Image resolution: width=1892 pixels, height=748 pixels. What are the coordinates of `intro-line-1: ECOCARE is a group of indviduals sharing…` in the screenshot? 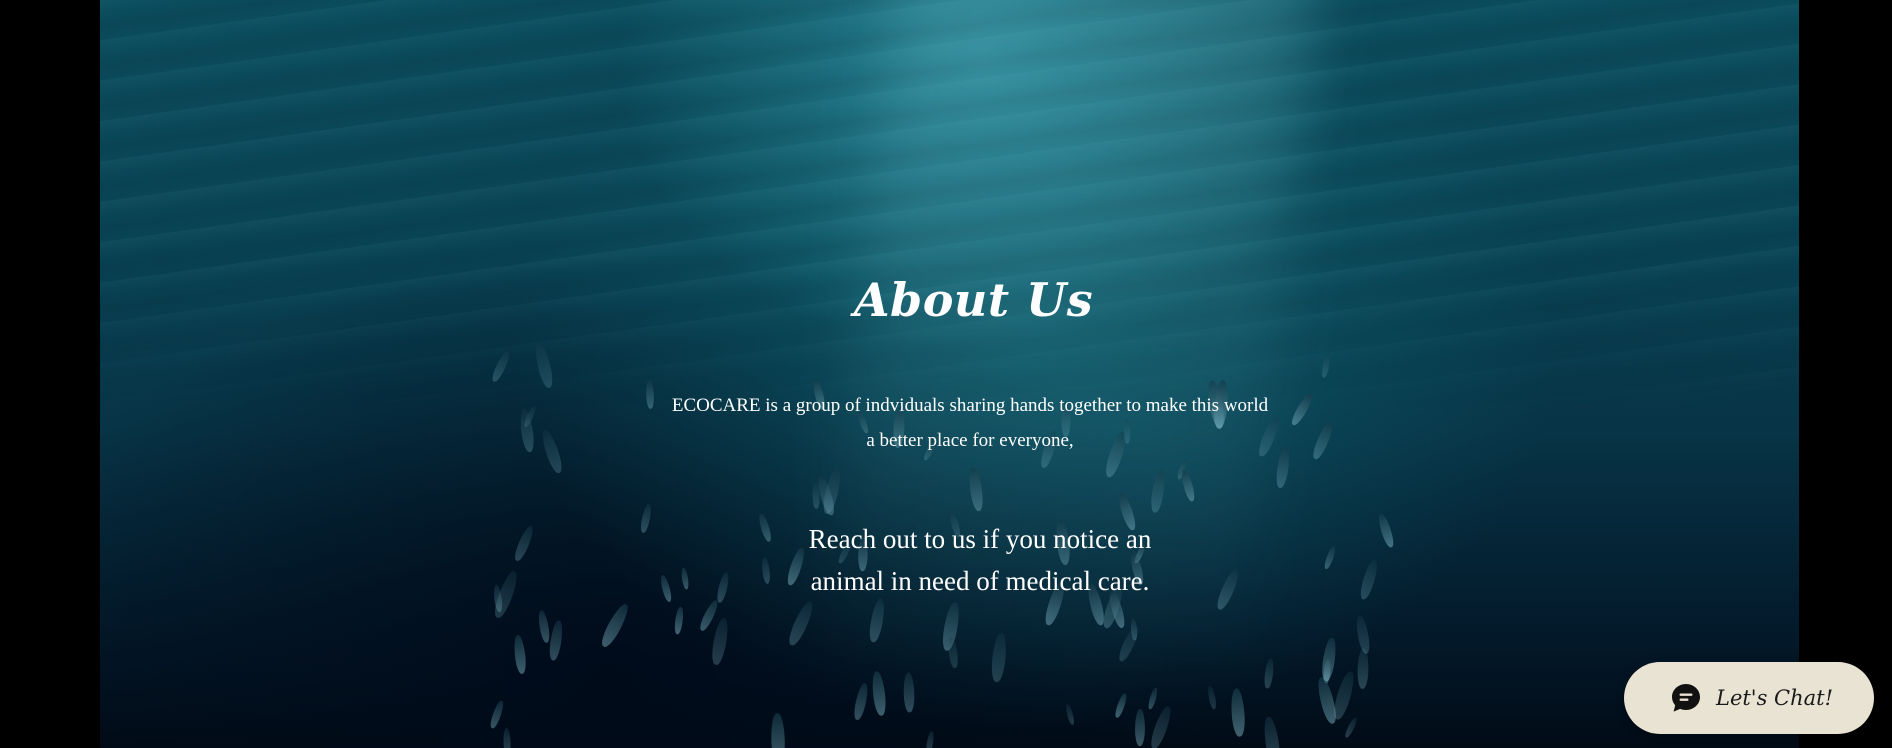 It's located at (970, 405).